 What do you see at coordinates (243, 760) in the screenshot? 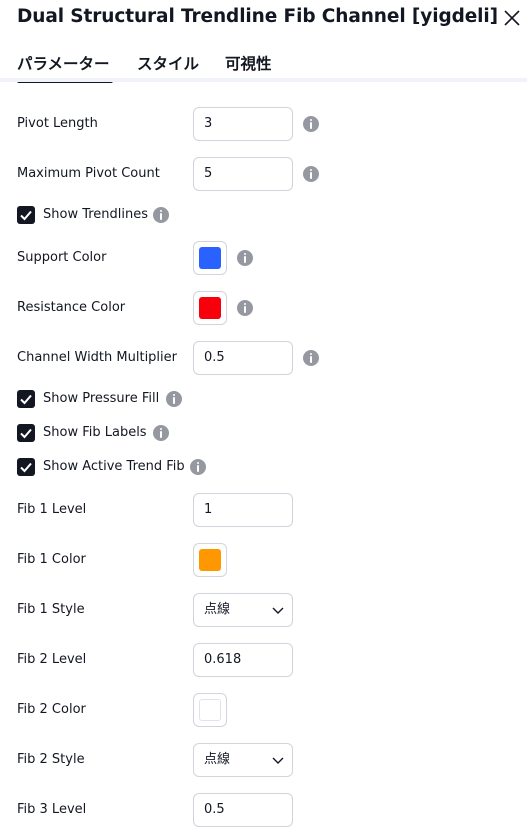
I see `fib2-style-select: 点線` at bounding box center [243, 760].